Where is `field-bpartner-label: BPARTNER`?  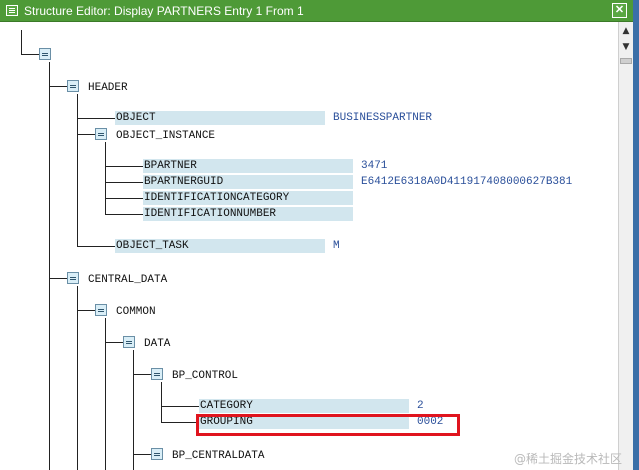 field-bpartner-label: BPARTNER is located at coordinates (170, 166).